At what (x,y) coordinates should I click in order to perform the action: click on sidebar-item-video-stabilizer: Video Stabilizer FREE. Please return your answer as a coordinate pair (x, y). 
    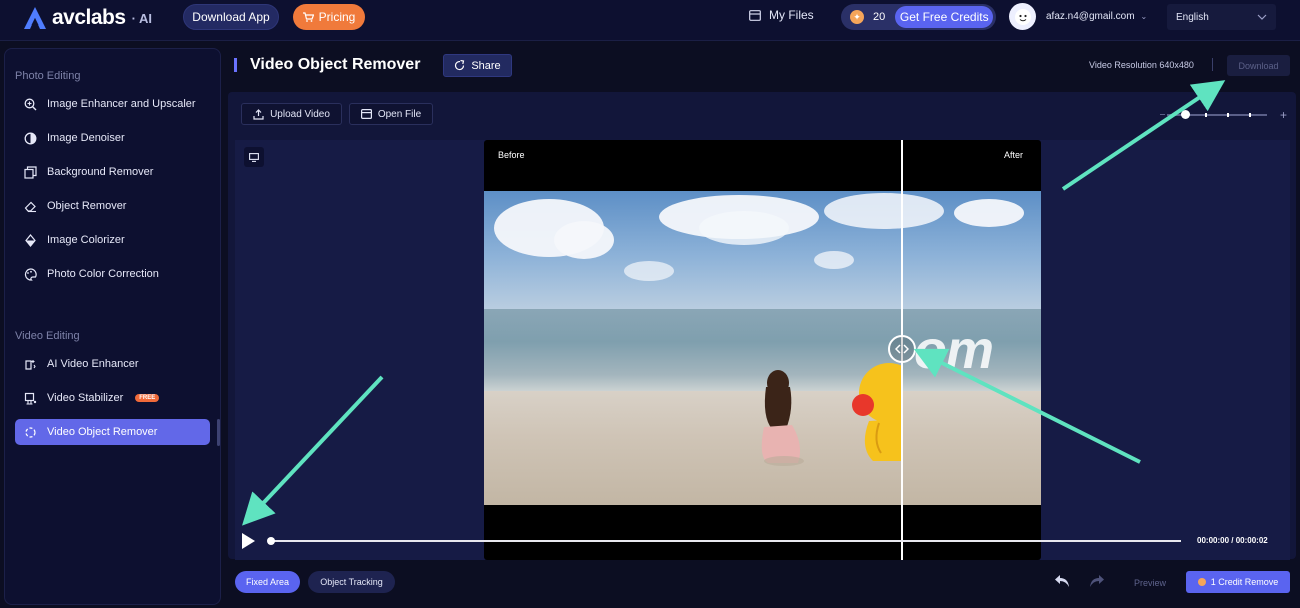
    Looking at the image, I should click on (112, 398).